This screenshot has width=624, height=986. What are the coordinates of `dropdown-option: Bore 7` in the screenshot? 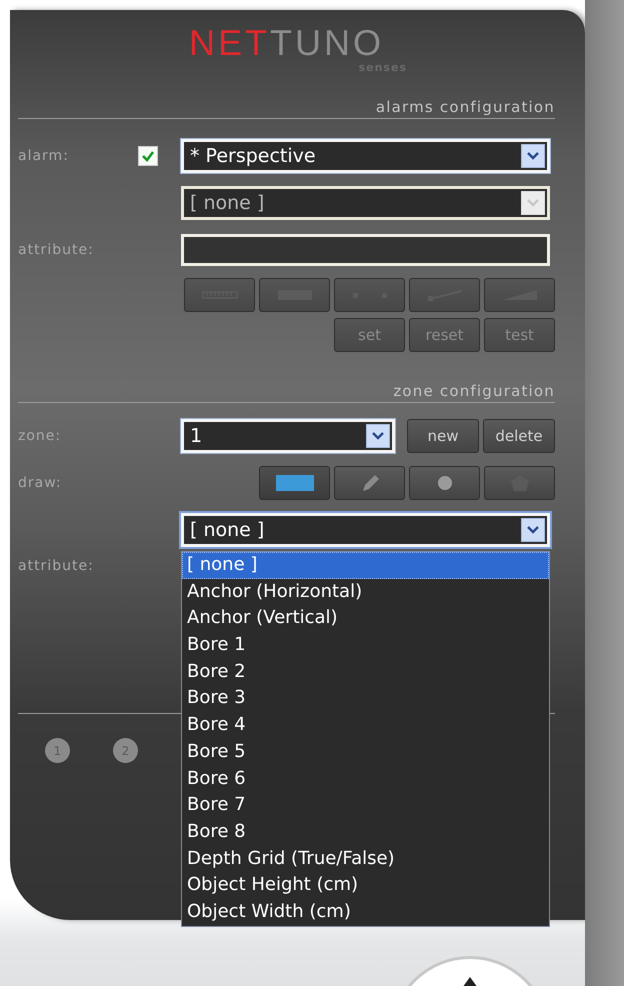 It's located at (365, 805).